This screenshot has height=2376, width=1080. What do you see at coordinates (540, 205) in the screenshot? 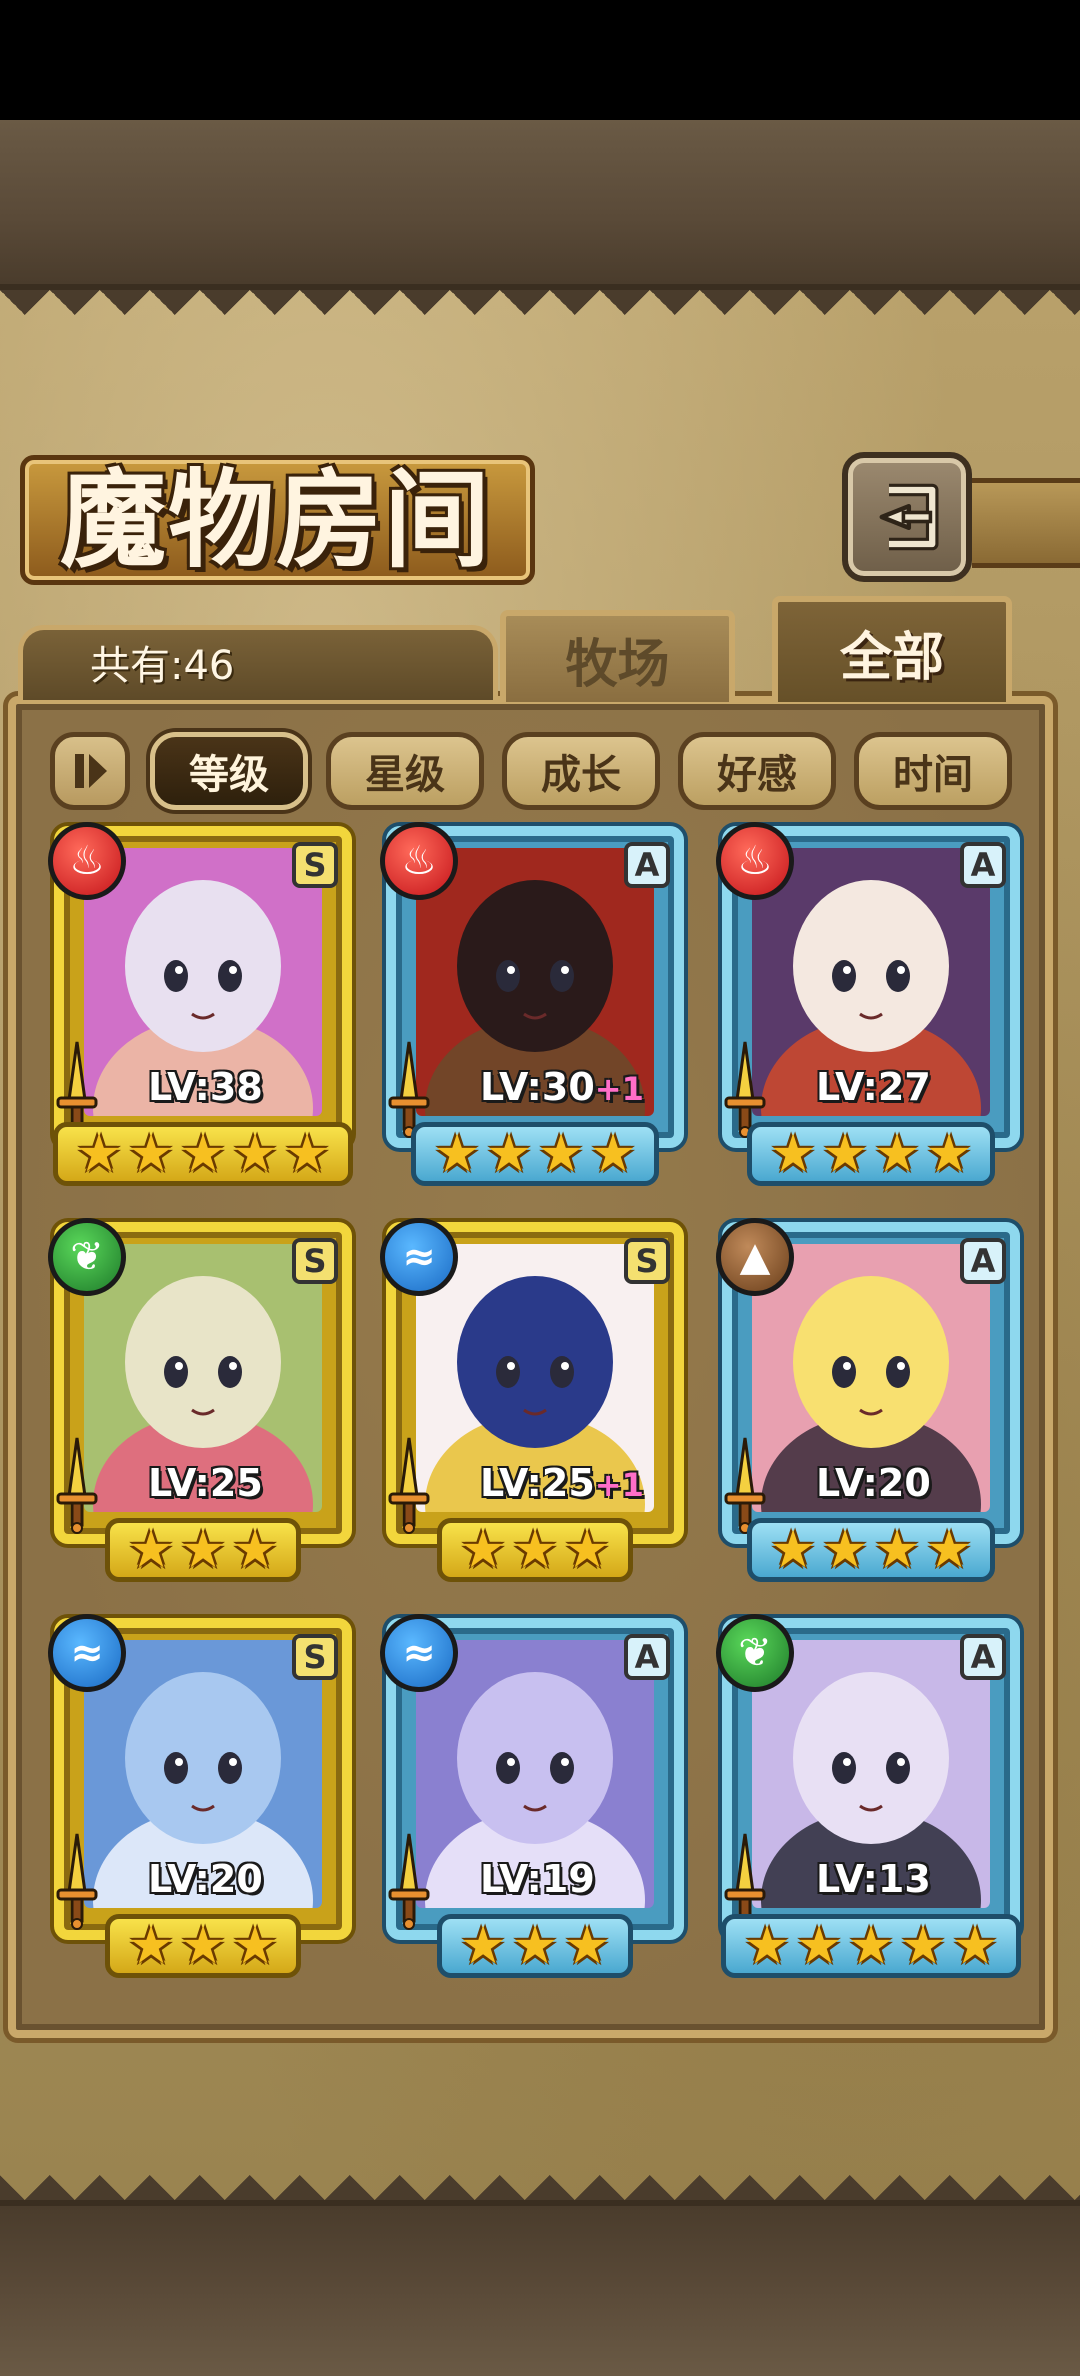
I see `top-map-strip` at bounding box center [540, 205].